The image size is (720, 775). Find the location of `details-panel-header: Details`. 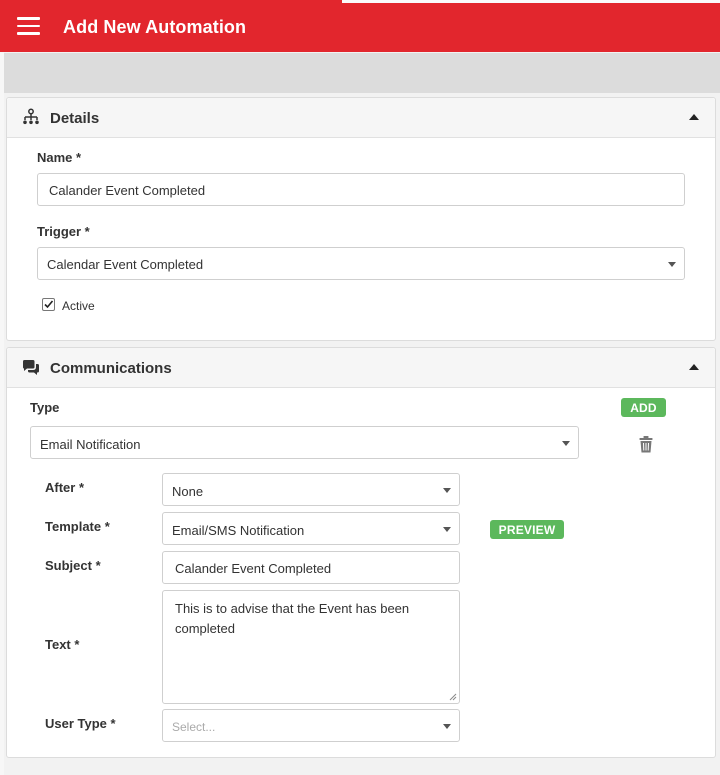

details-panel-header: Details is located at coordinates (361, 118).